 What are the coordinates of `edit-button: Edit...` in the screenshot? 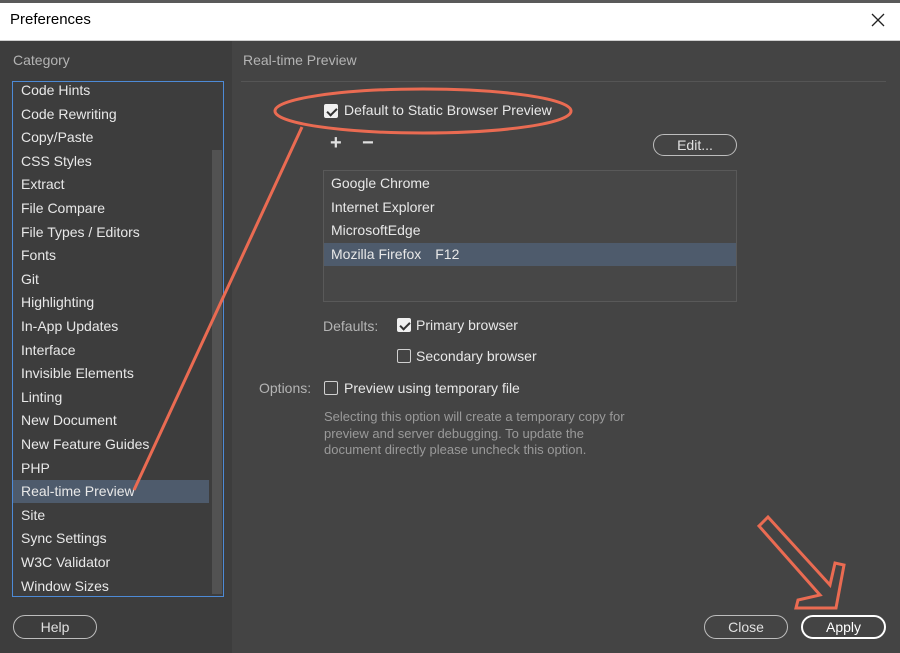 It's located at (695, 145).